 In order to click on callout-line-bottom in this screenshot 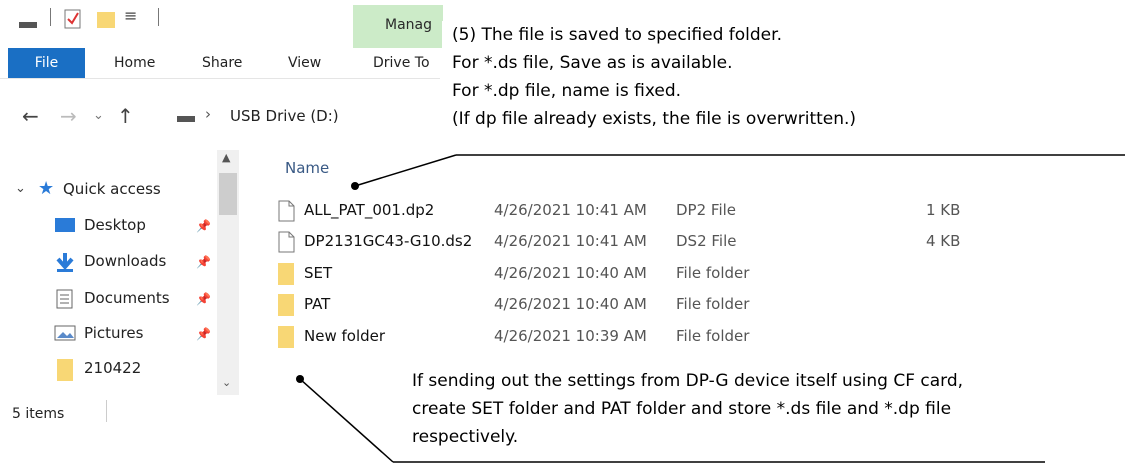, I will do `click(346, 420)`.